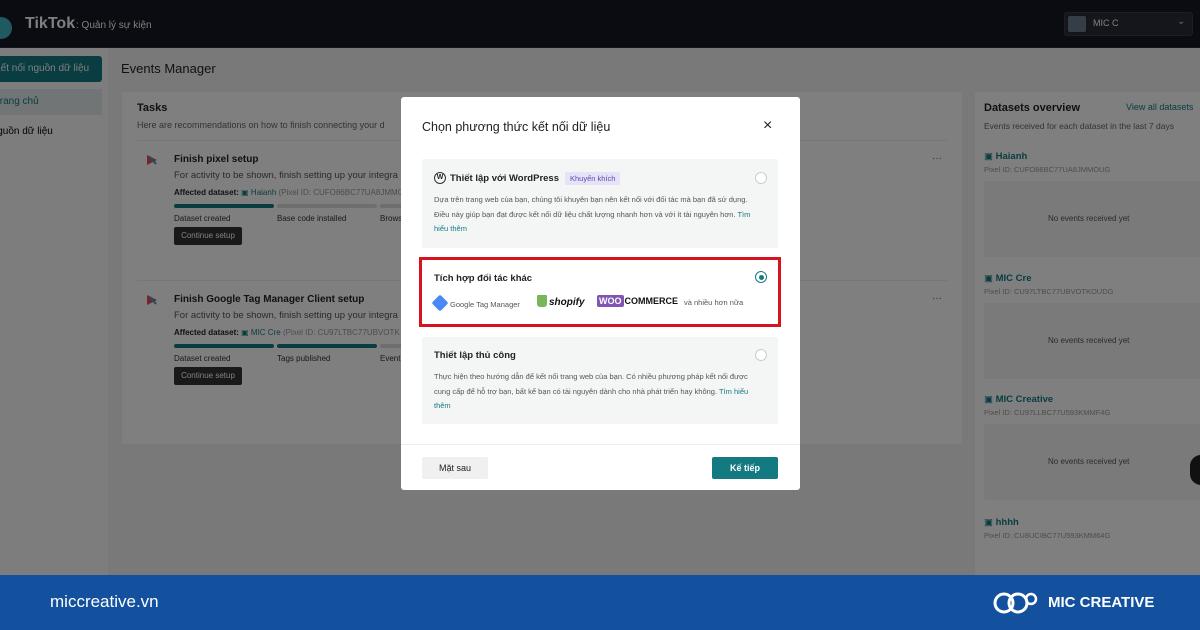 This screenshot has width=1200, height=630. Describe the element at coordinates (761, 277) in the screenshot. I see `option-radio-selected` at that location.